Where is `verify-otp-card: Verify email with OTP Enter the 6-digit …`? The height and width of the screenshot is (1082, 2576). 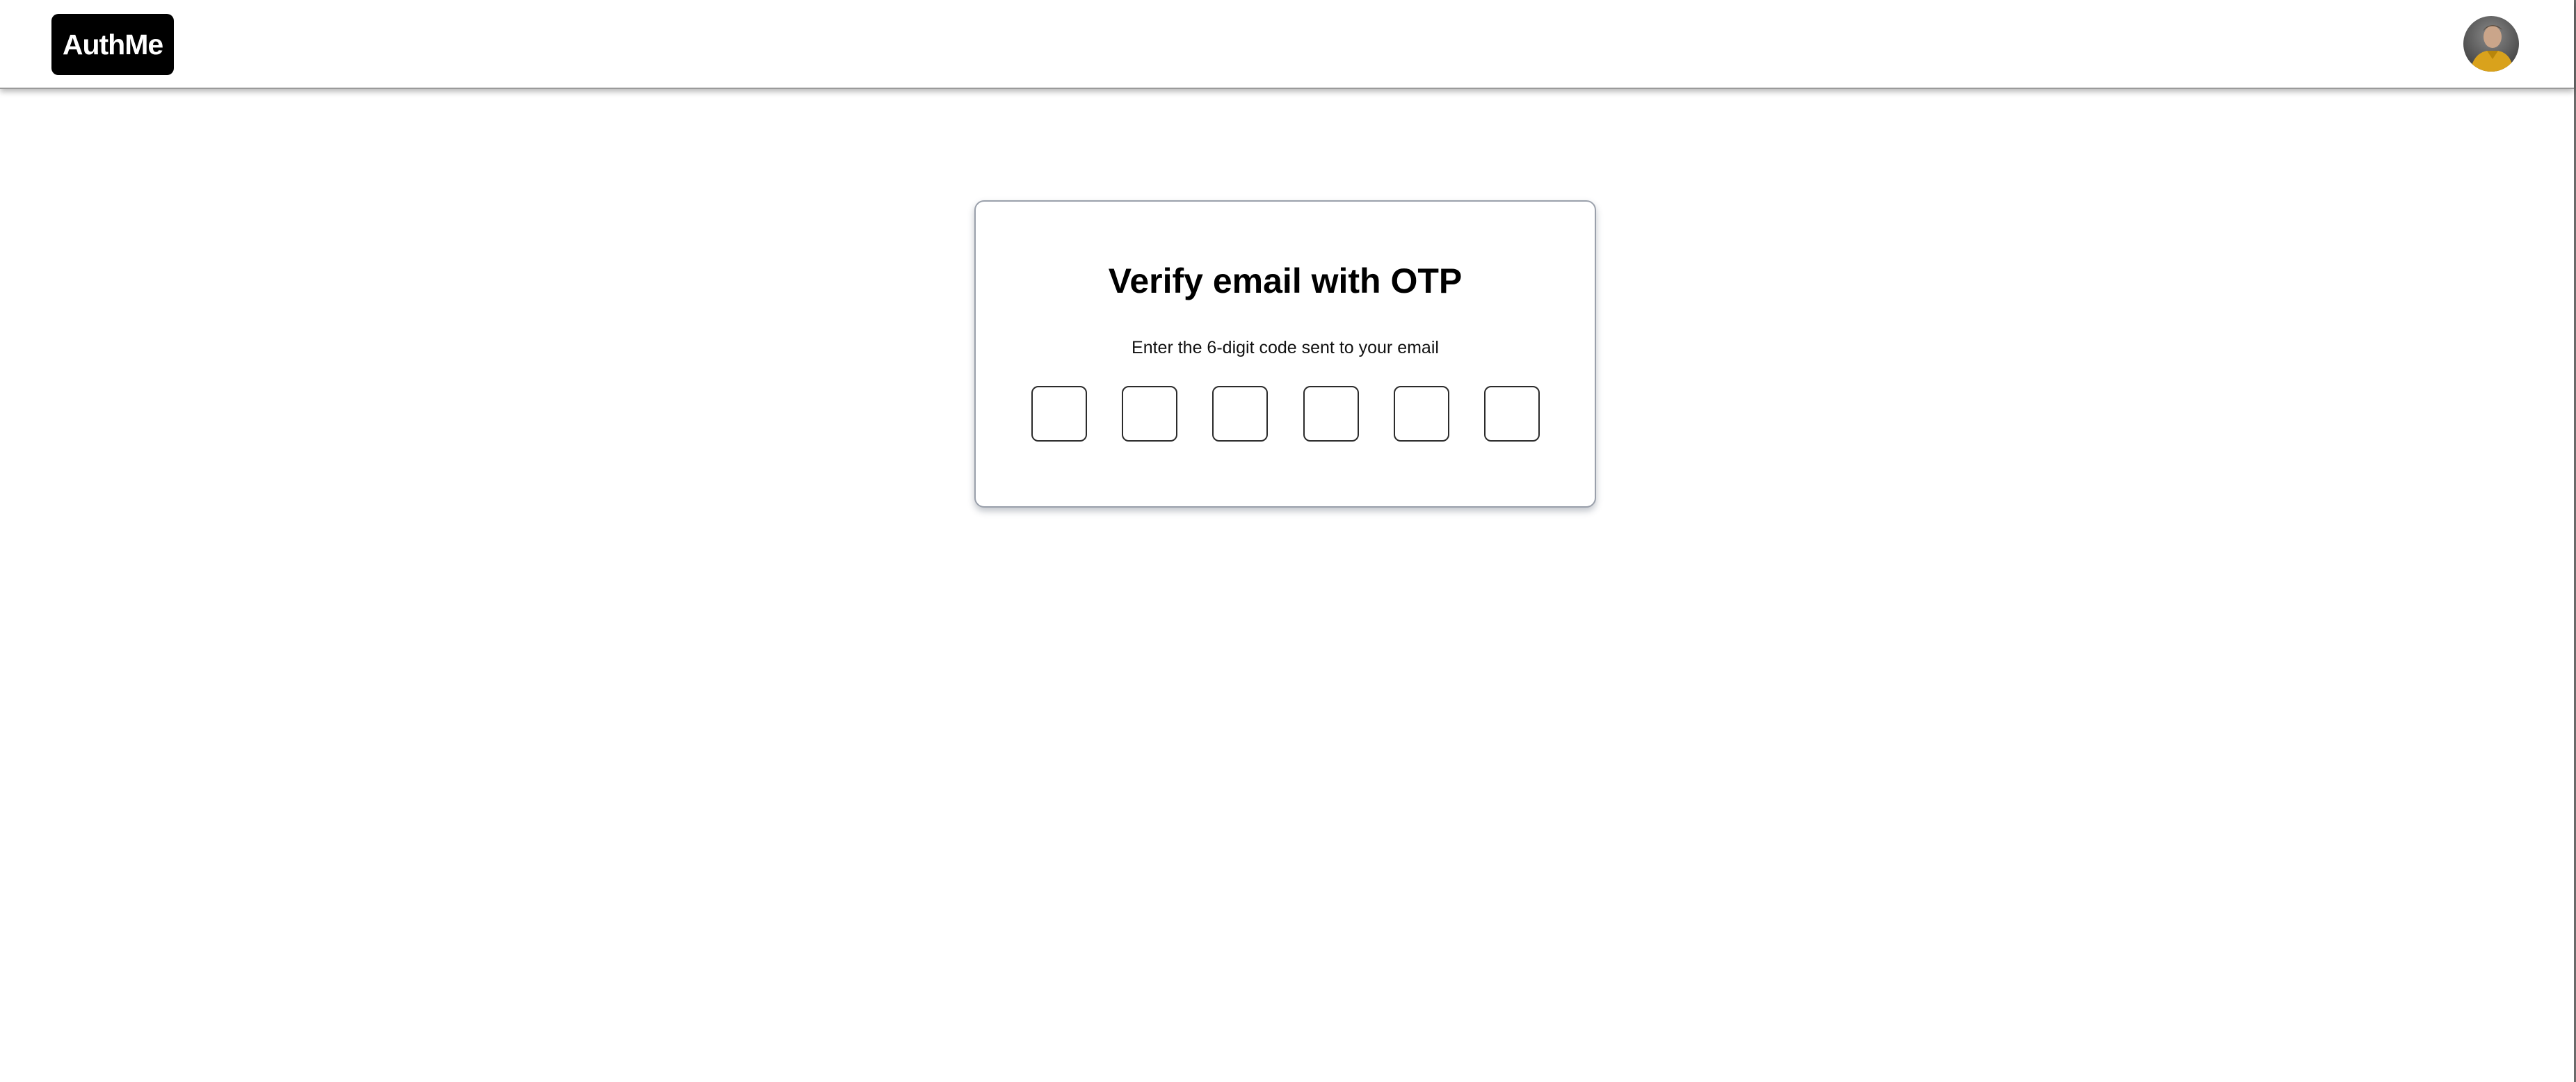
verify-otp-card: Verify email with OTP Enter the 6-digit … is located at coordinates (1285, 354).